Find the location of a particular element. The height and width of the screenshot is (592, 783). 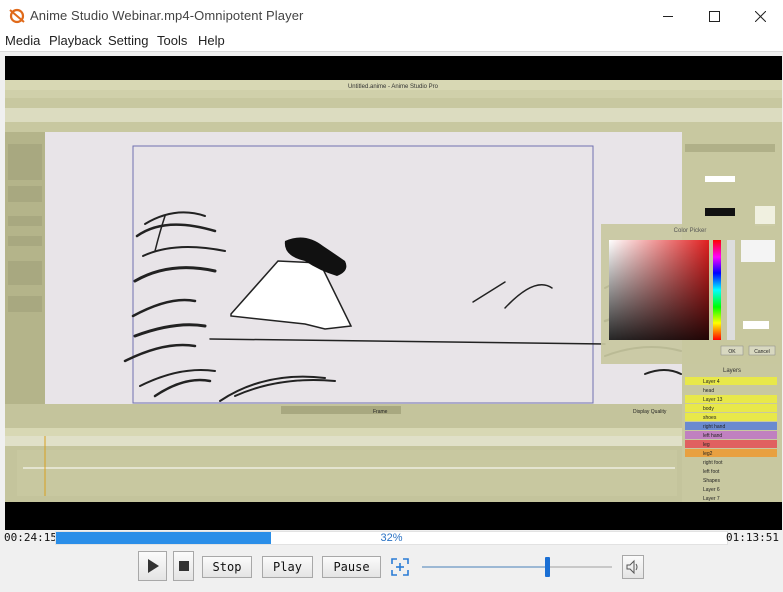

close-button is located at coordinates (760, 16).